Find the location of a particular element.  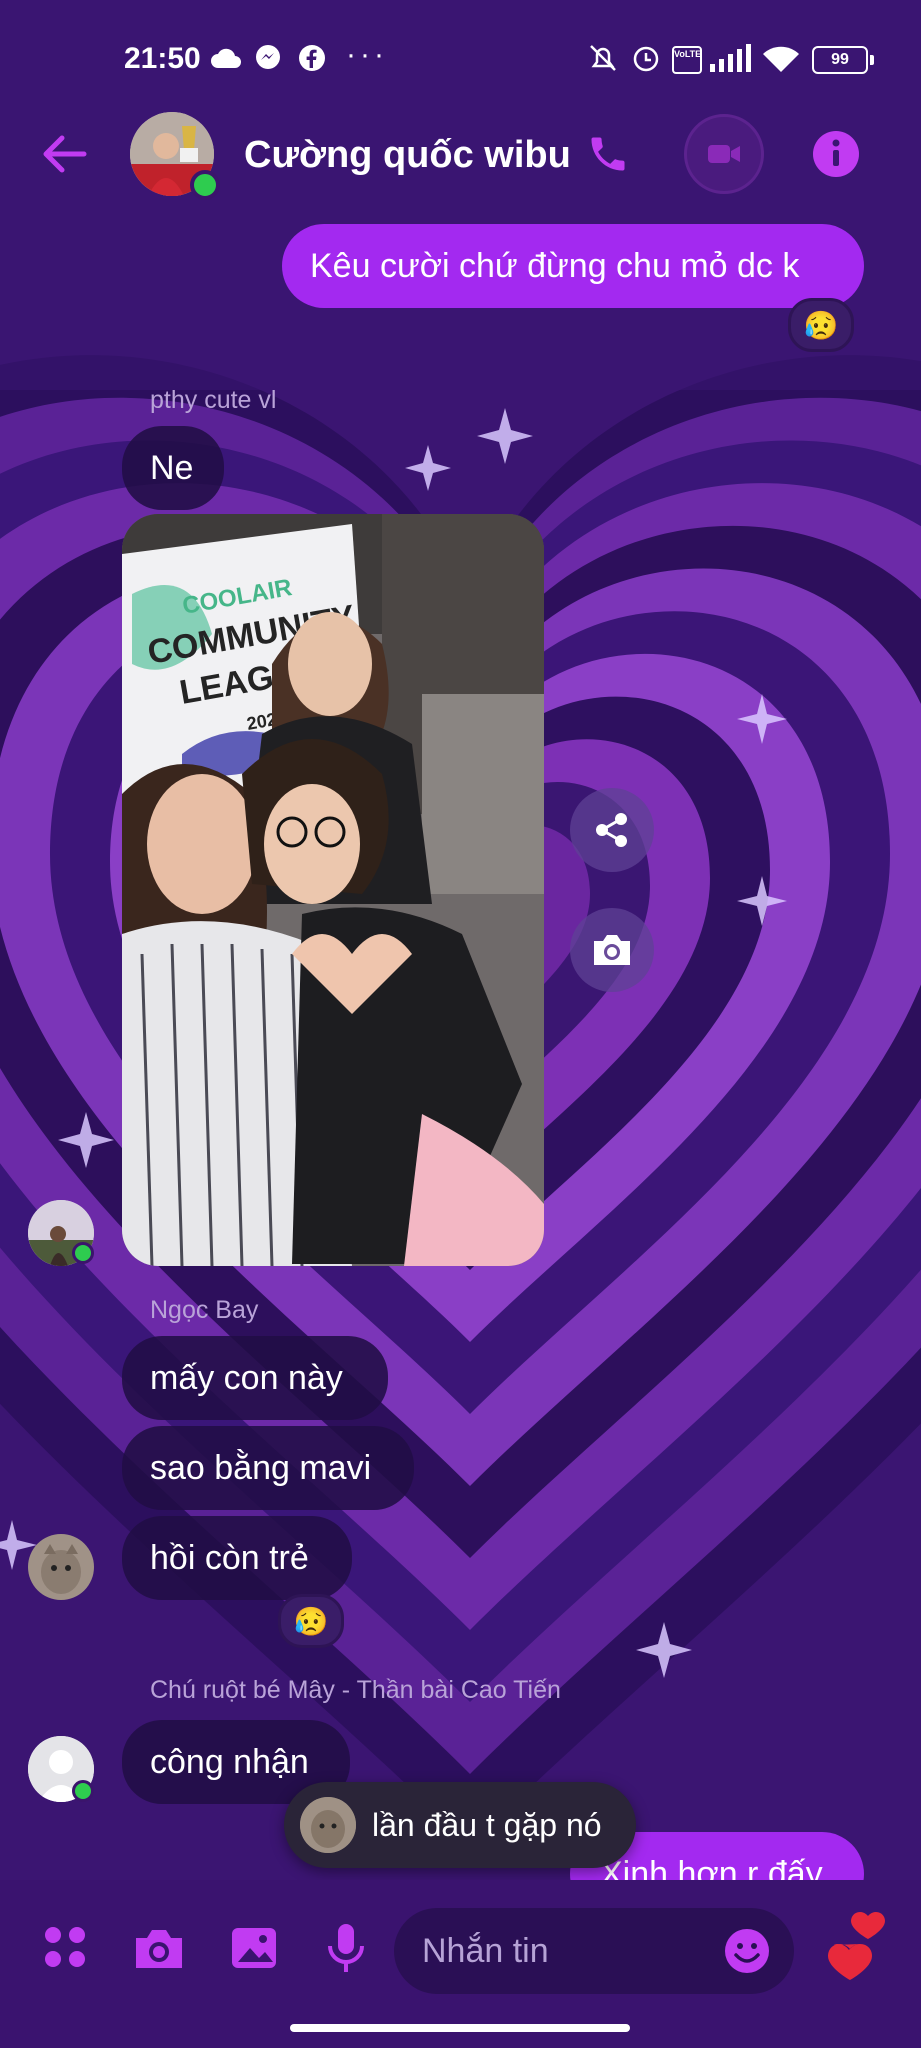

message-bubble-incoming: Ne is located at coordinates (173, 468).